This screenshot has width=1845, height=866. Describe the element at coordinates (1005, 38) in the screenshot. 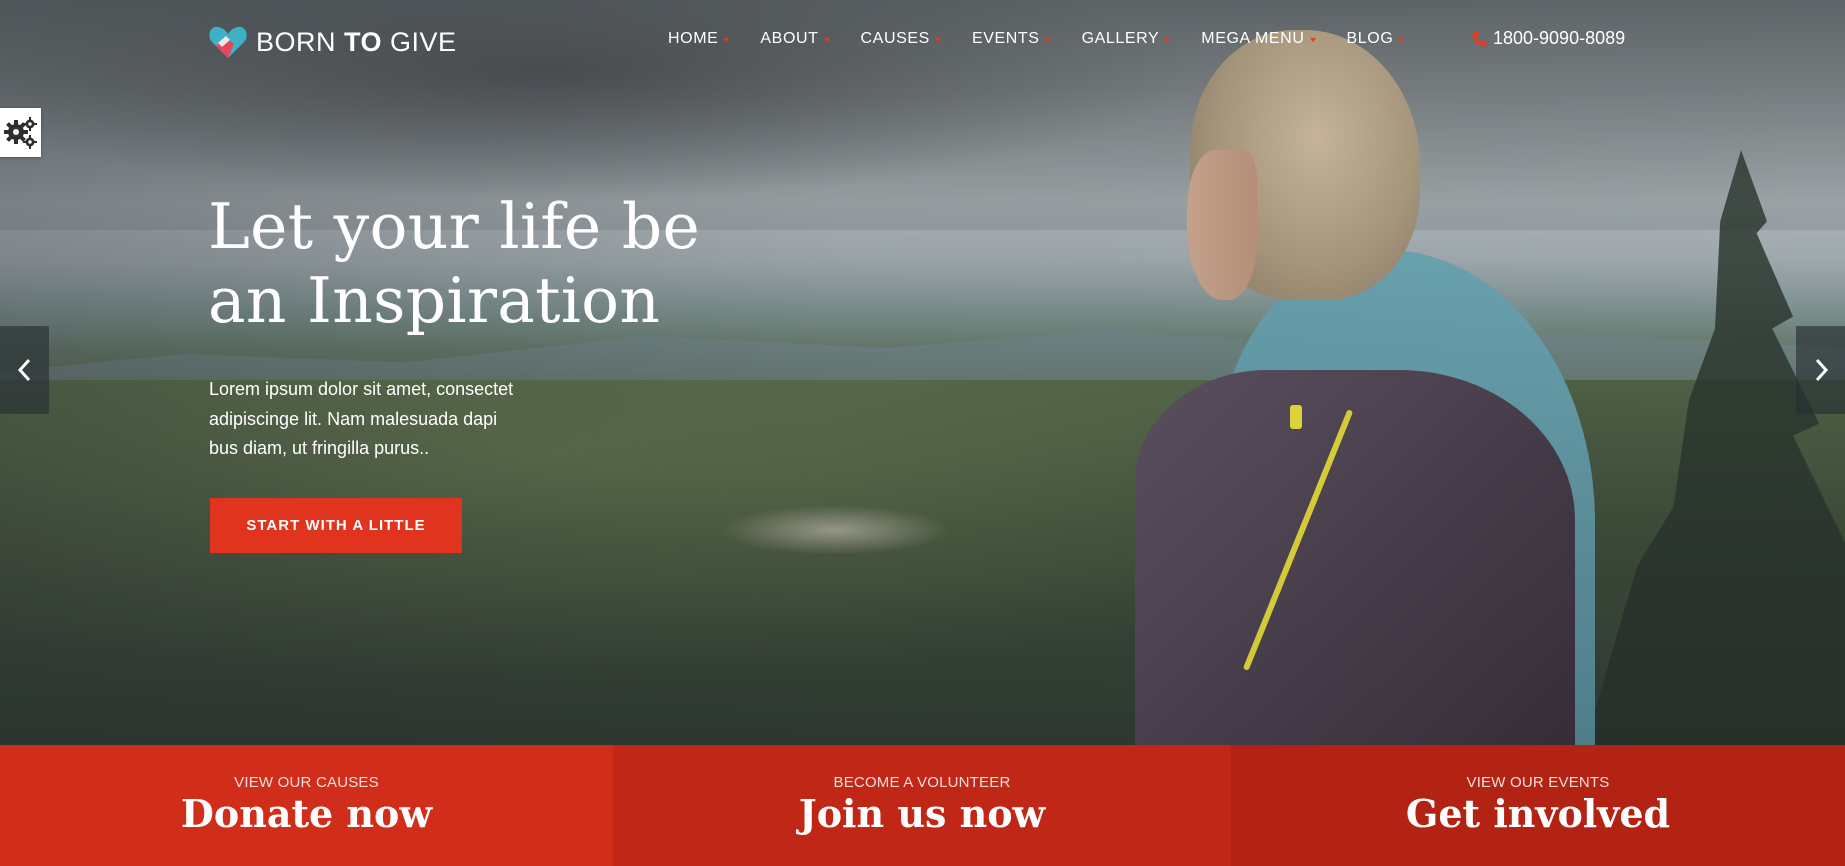

I see `nav-item-label: EVENTS` at that location.